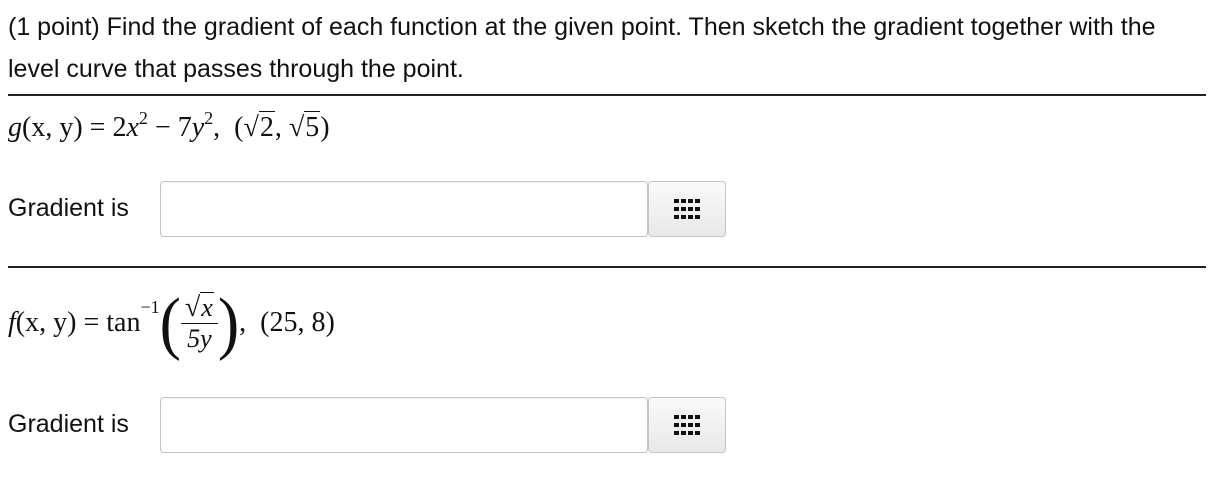 The width and height of the screenshot is (1214, 478). I want to click on point-open-paren: (, so click(239, 127).